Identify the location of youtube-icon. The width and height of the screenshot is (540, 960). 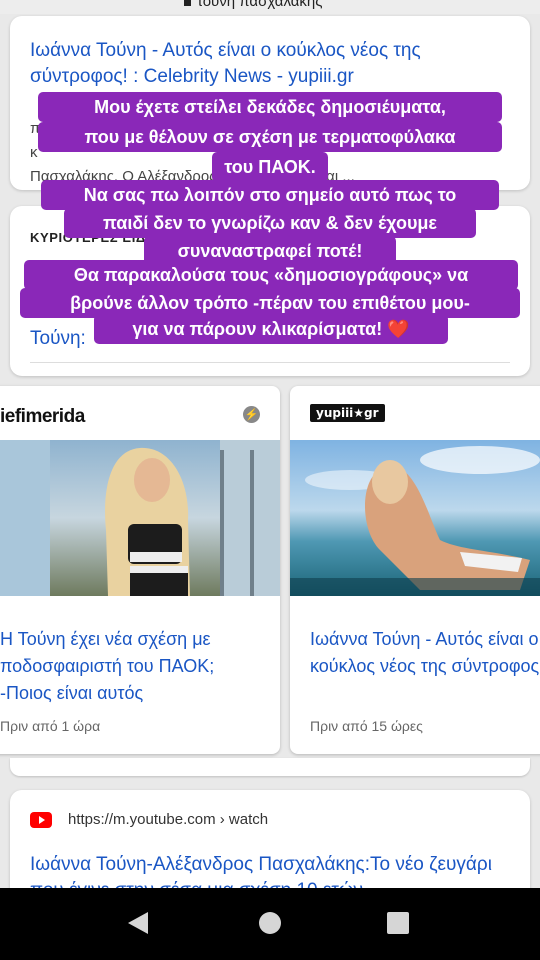
(41, 820).